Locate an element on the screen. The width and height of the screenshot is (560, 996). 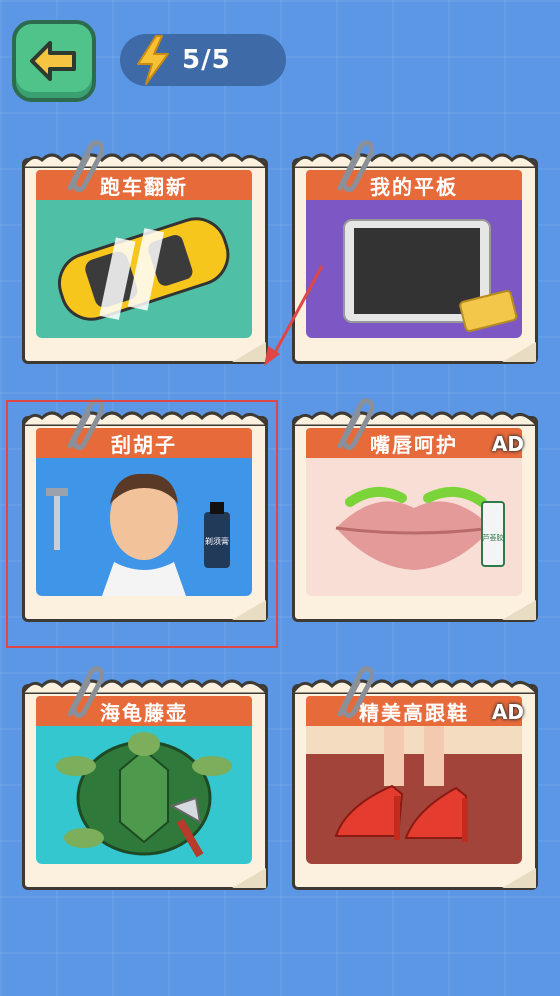
level-card-tablet: 我的平板 is located at coordinates (415, 252).